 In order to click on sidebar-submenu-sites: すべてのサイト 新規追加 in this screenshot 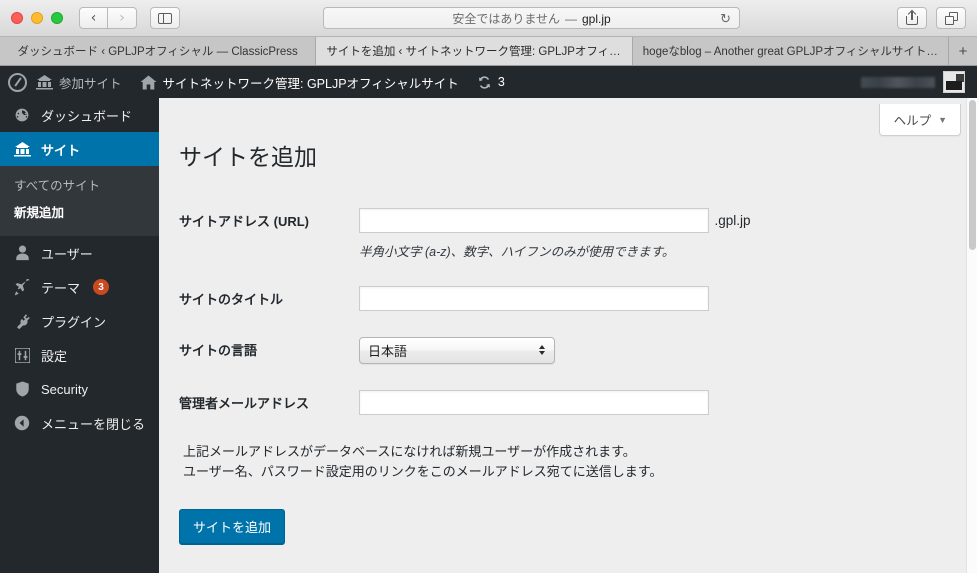, I will do `click(79, 201)`.